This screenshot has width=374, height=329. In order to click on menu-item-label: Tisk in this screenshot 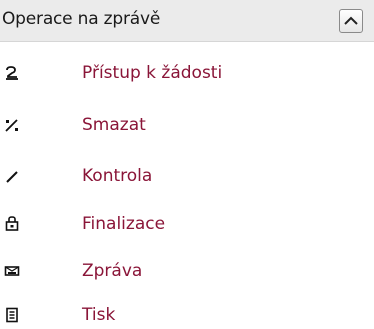, I will do `click(99, 315)`.